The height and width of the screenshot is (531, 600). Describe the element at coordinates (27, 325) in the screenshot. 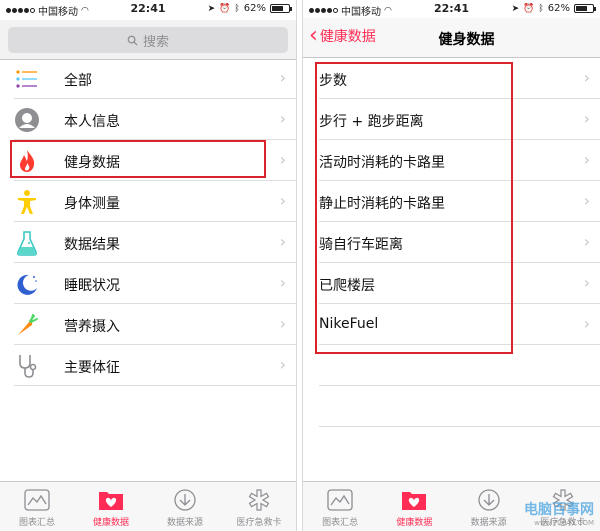

I see `carrot-icon` at that location.